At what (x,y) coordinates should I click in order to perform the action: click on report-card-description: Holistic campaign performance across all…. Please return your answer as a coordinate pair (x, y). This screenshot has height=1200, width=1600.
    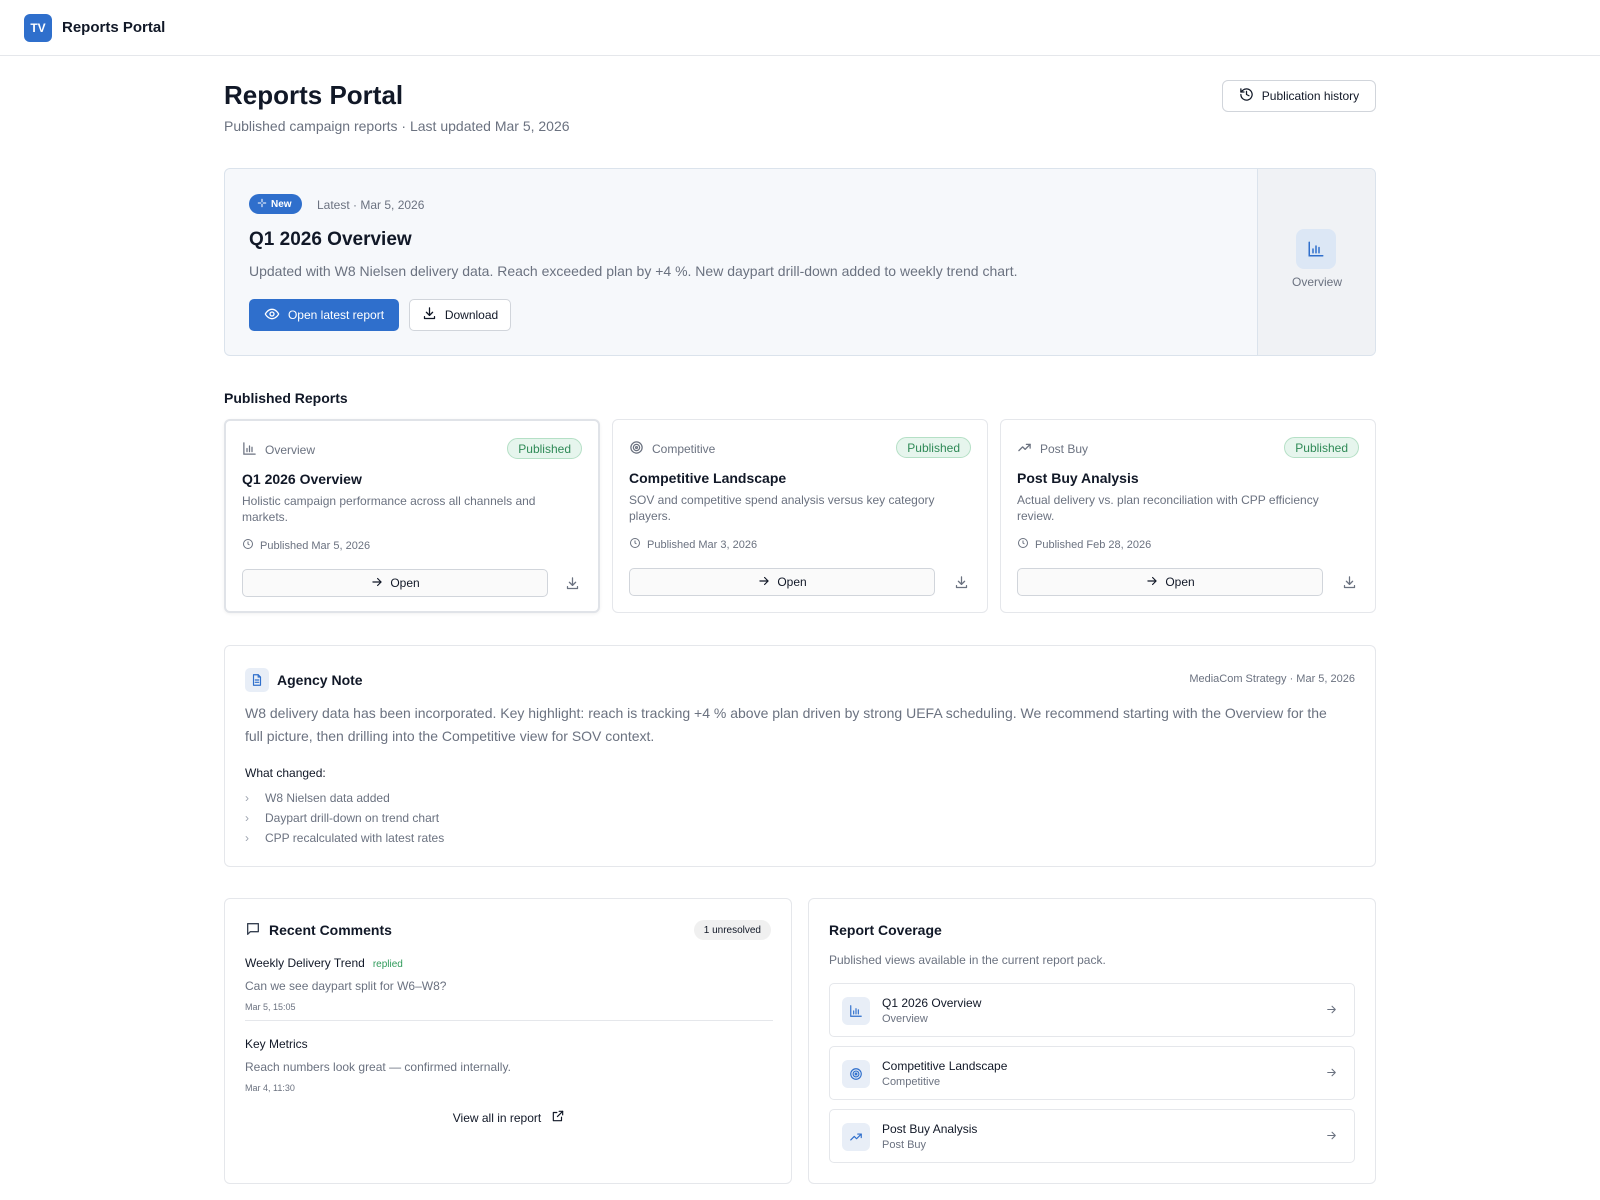
    Looking at the image, I should click on (389, 509).